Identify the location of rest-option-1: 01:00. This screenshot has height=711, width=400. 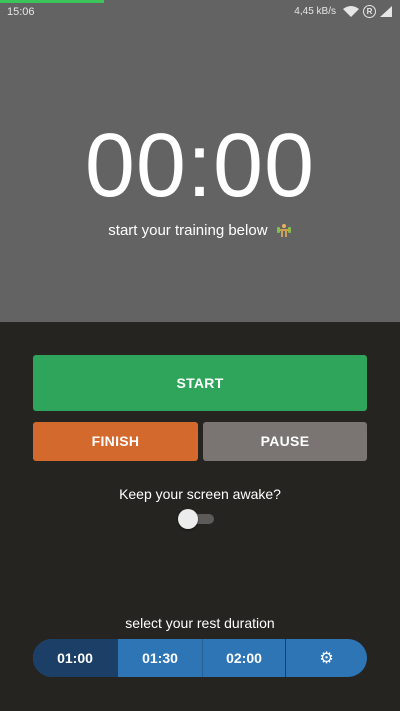
(75, 658).